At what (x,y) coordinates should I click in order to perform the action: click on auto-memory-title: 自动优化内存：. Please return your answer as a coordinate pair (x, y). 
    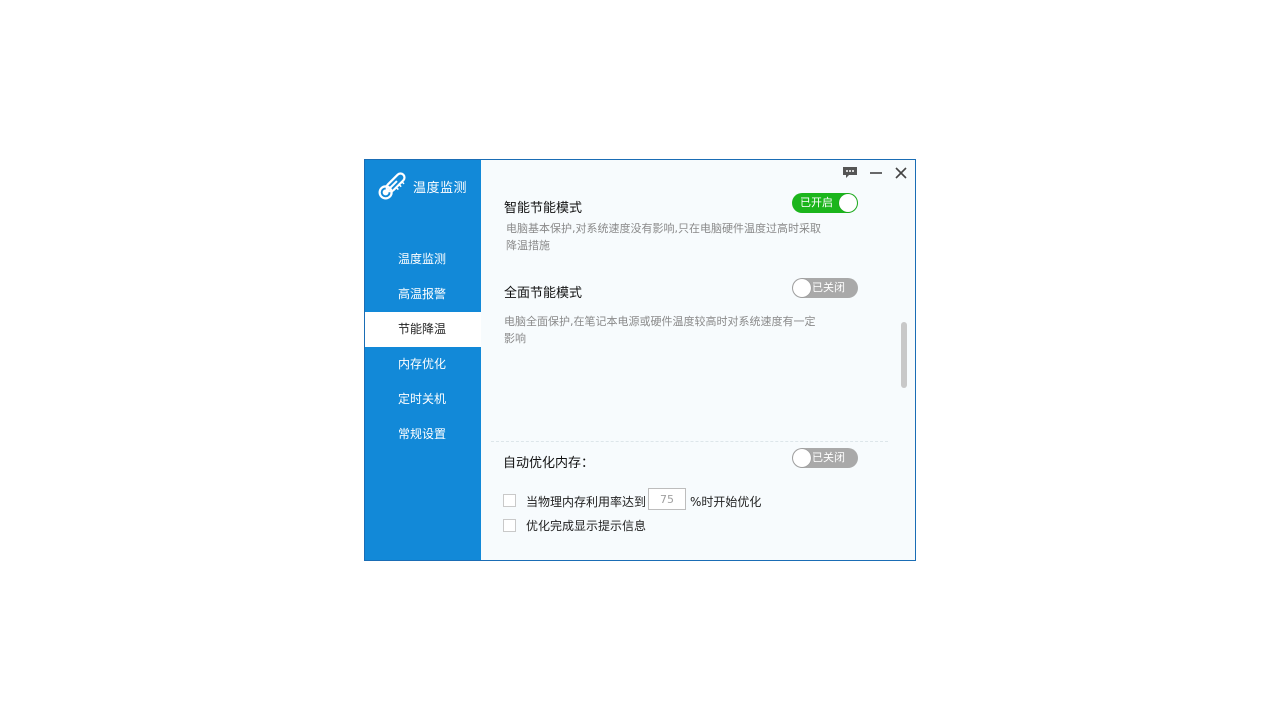
    Looking at the image, I should click on (549, 463).